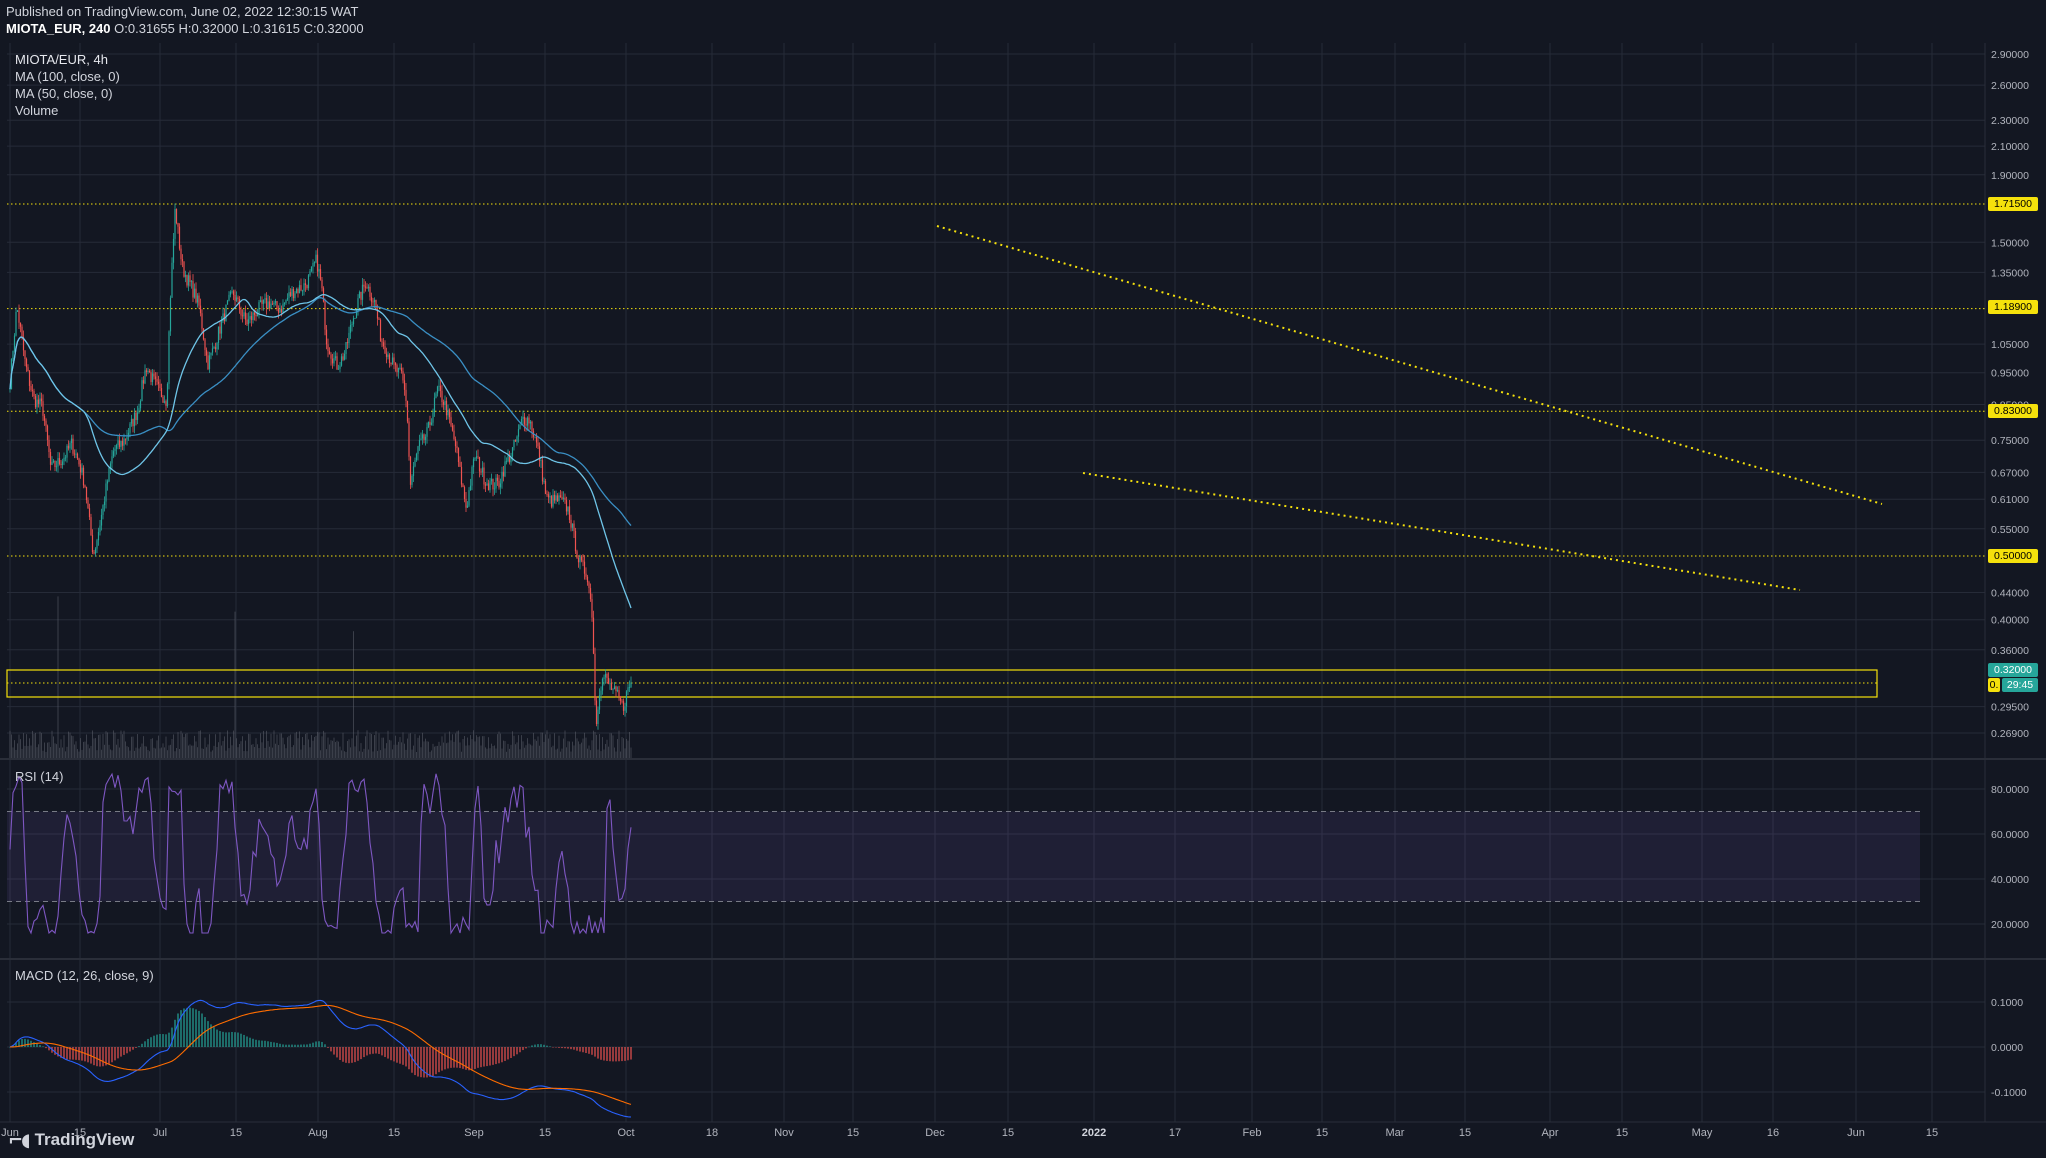  I want to click on x-tick-label: Apr, so click(1549, 1133).